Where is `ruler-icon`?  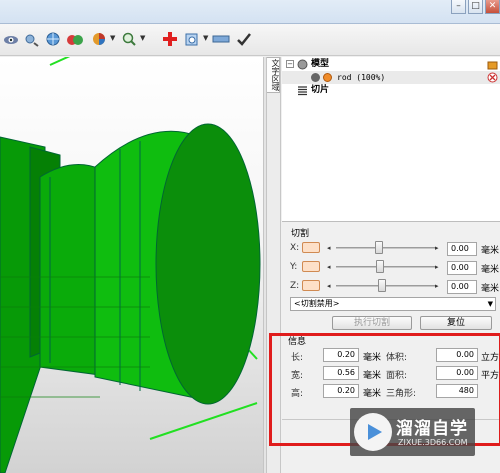
ruler-icon is located at coordinates (221, 39).